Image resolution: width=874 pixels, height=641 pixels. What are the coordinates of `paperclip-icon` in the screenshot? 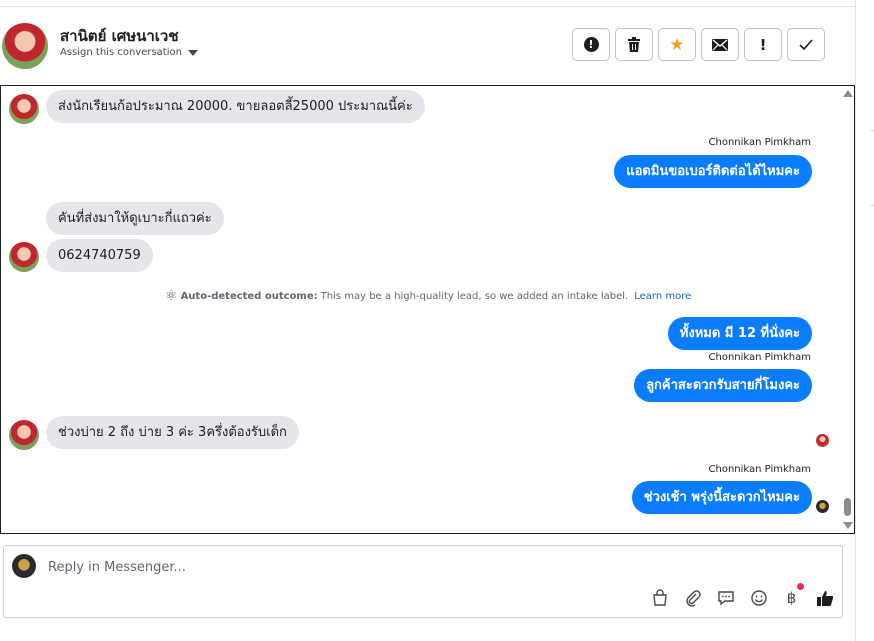 It's located at (693, 598).